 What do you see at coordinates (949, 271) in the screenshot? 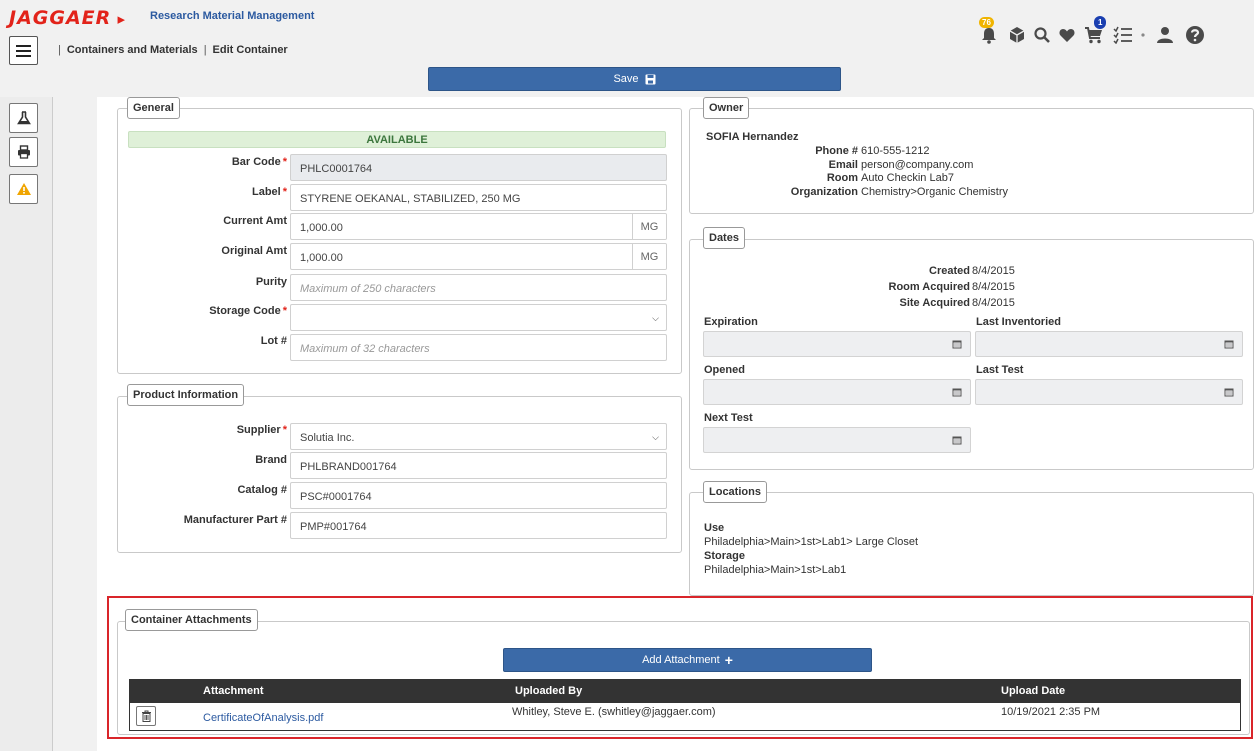
I see `created-label: Created` at bounding box center [949, 271].